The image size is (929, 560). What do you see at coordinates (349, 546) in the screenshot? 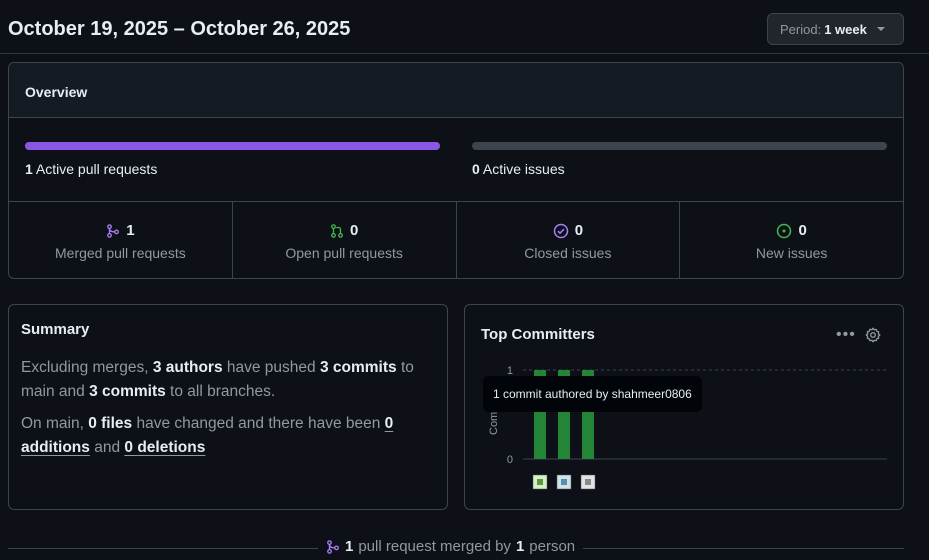
I see `merged-pr-count: 1` at bounding box center [349, 546].